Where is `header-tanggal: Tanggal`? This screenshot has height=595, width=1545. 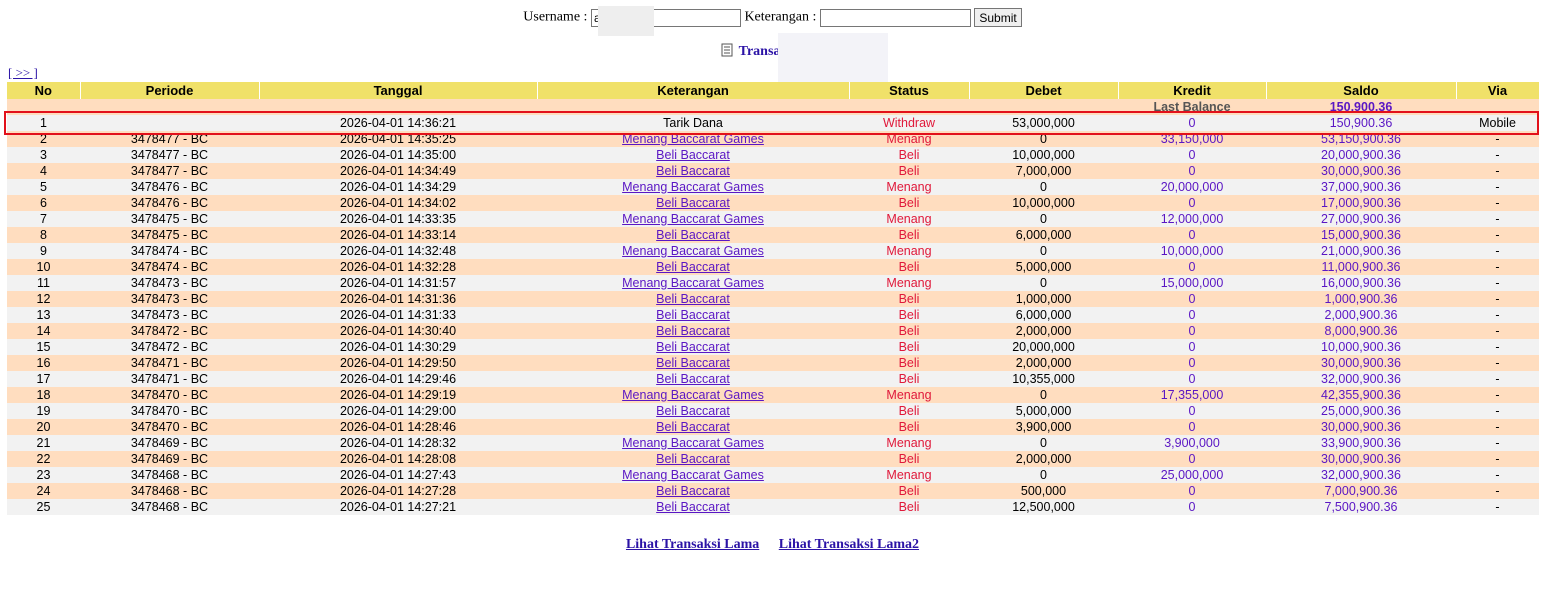
header-tanggal: Tanggal is located at coordinates (398, 90).